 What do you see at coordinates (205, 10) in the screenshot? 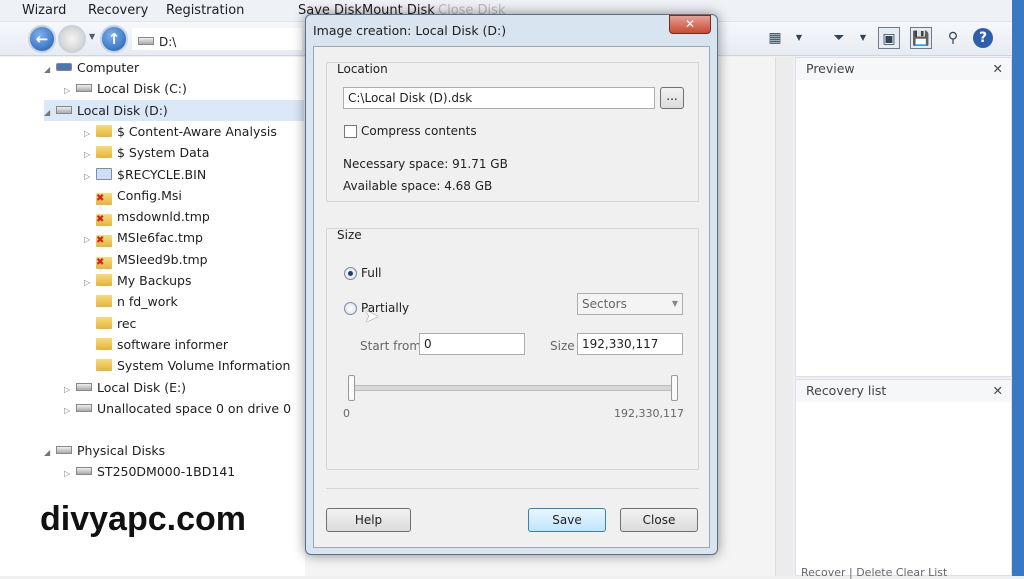
I see `menu-registration: Registration` at bounding box center [205, 10].